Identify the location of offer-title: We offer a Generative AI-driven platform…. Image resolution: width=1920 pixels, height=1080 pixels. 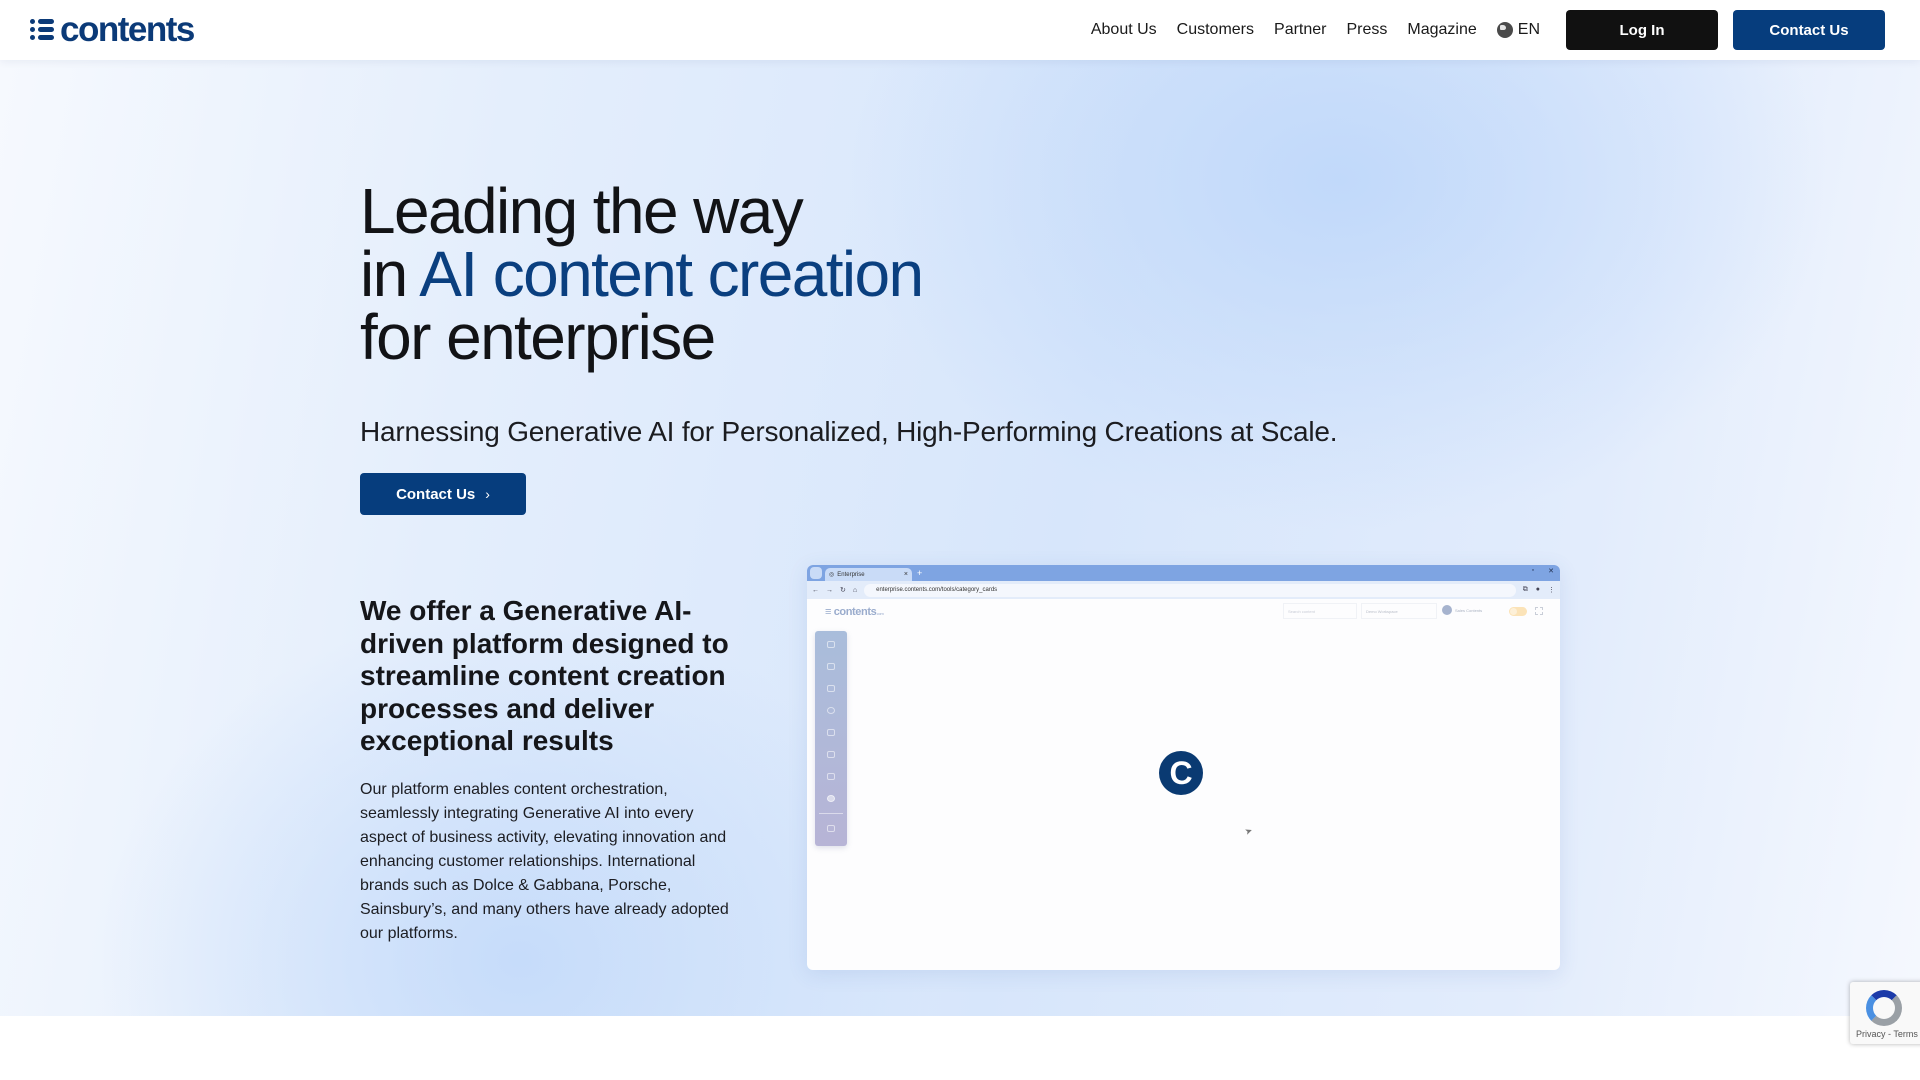
(544, 675).